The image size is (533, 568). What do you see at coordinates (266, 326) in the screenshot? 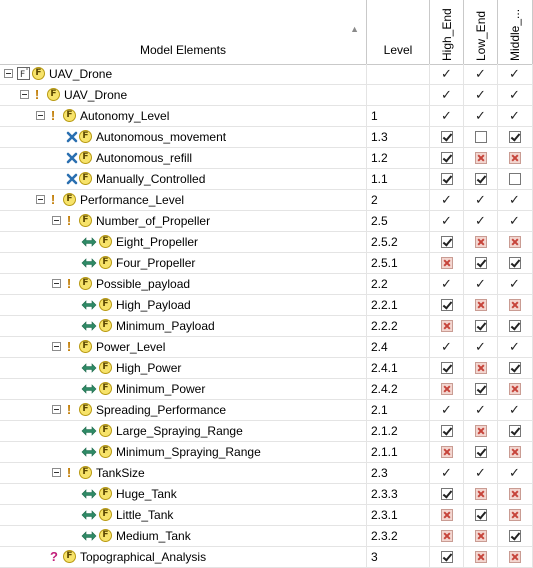
I see `table-row: F Minimum_Payload 2.2.2` at bounding box center [266, 326].